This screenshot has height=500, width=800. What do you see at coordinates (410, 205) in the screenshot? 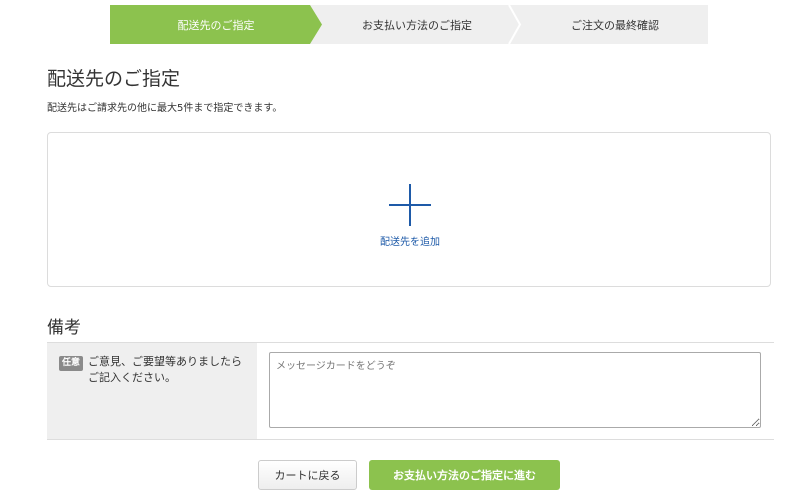
I see `plus-icon` at bounding box center [410, 205].